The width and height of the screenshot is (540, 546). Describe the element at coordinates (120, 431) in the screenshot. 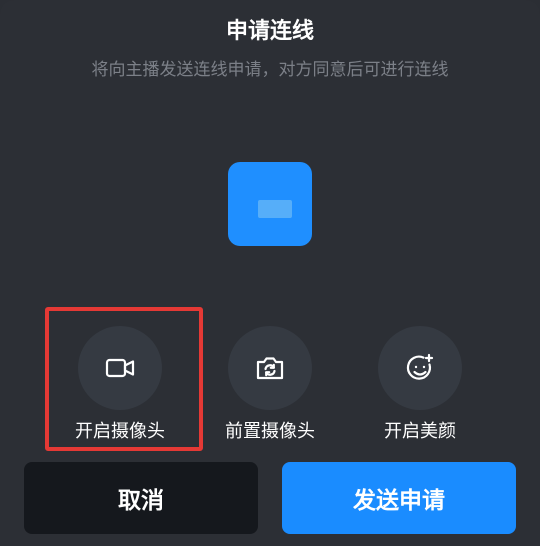

I see `toggle-camera-label: 开启摄像头` at that location.